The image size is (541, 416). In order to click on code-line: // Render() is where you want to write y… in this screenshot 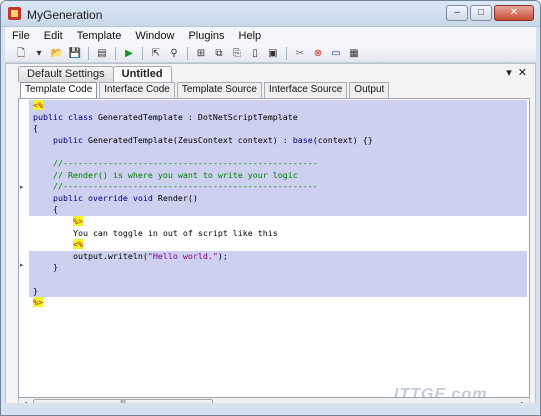, I will do `click(278, 175)`.